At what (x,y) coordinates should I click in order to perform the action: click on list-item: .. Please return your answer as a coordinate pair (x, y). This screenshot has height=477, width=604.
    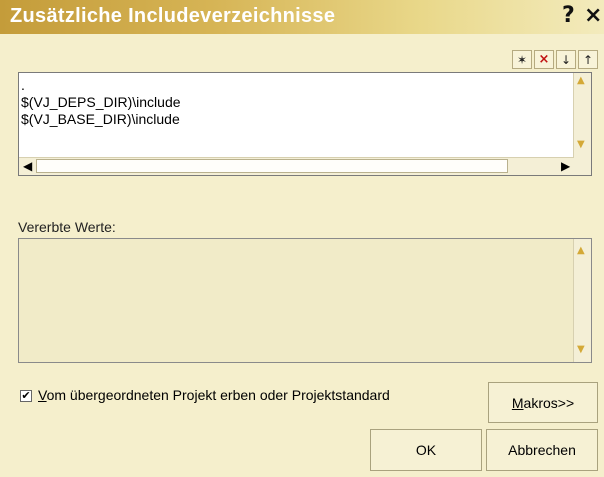
    Looking at the image, I should click on (101, 85).